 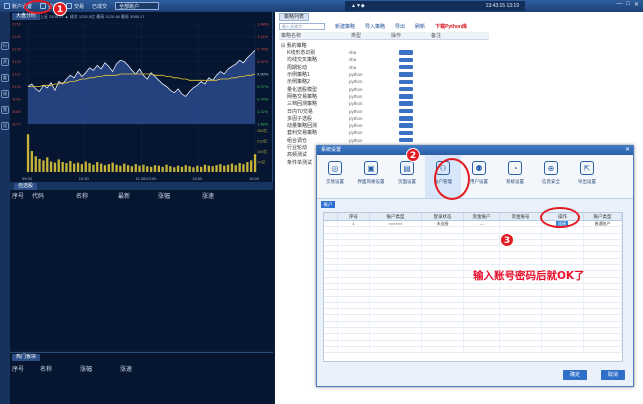 I want to click on settings-category-0: ◎ 交易设置, so click(x=335, y=176).